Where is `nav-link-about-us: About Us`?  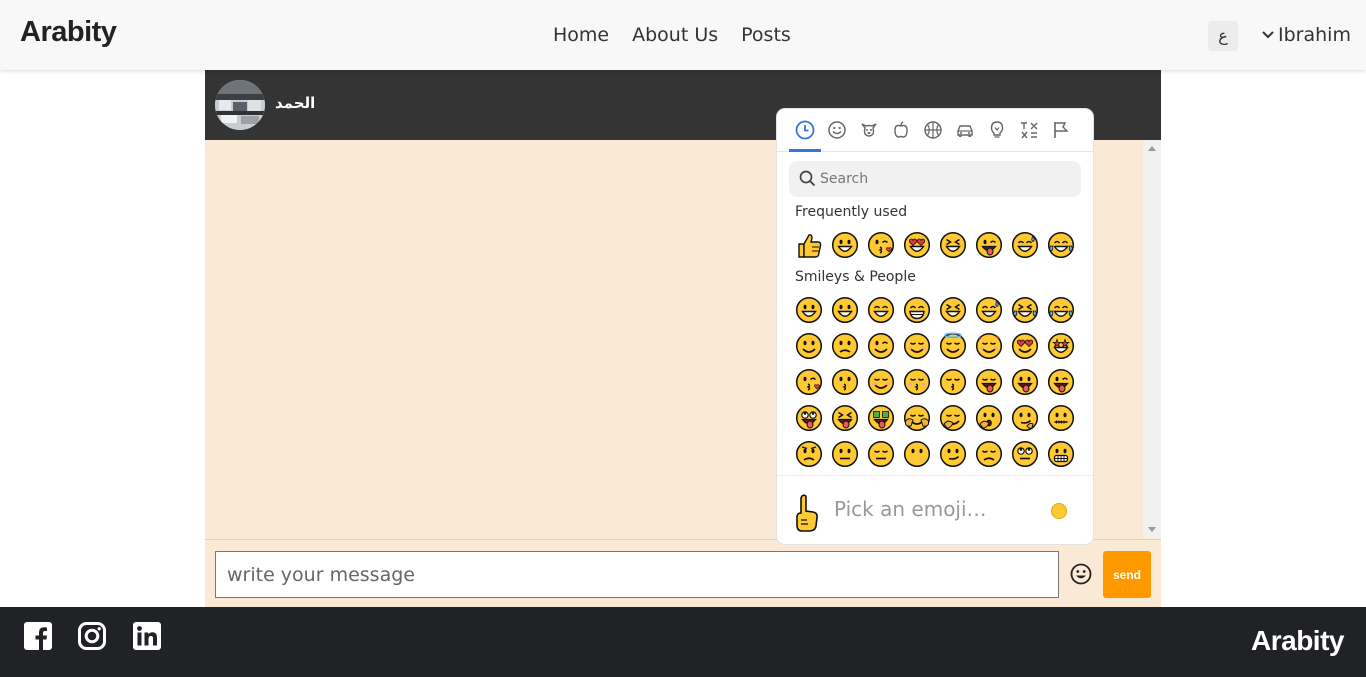
nav-link-about-us: About Us is located at coordinates (675, 35).